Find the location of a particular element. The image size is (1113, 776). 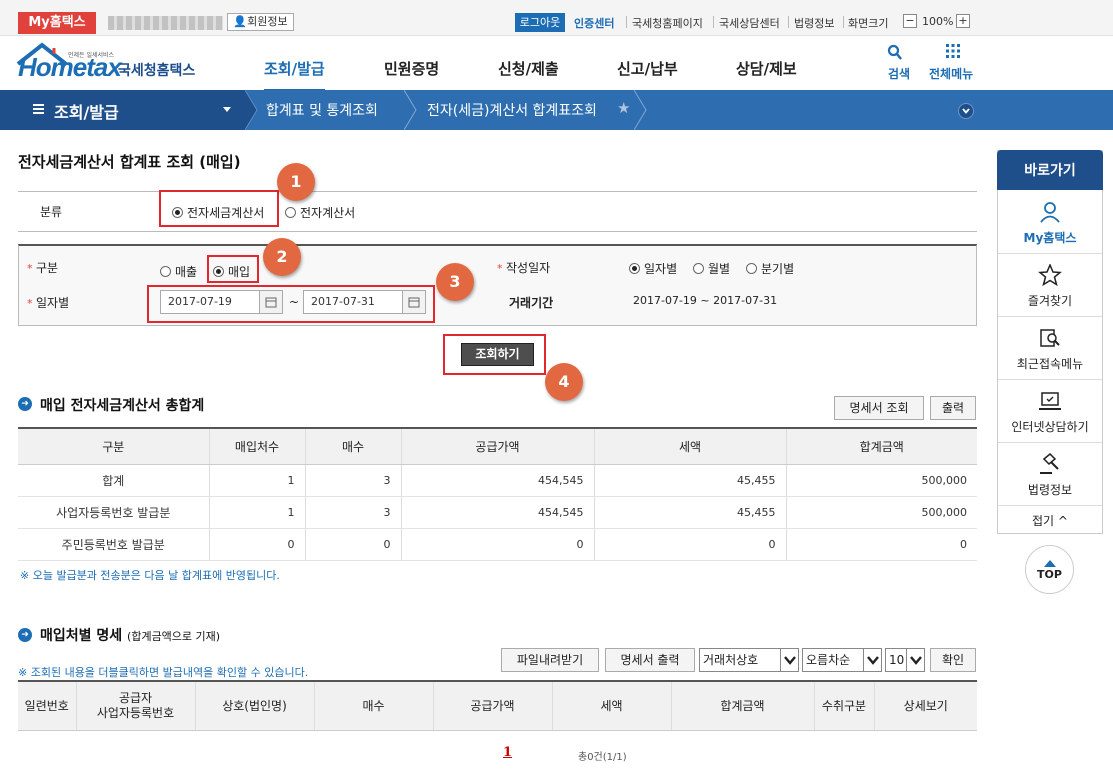

breadcrumb-title: 조회/발급 is located at coordinates (86, 111).